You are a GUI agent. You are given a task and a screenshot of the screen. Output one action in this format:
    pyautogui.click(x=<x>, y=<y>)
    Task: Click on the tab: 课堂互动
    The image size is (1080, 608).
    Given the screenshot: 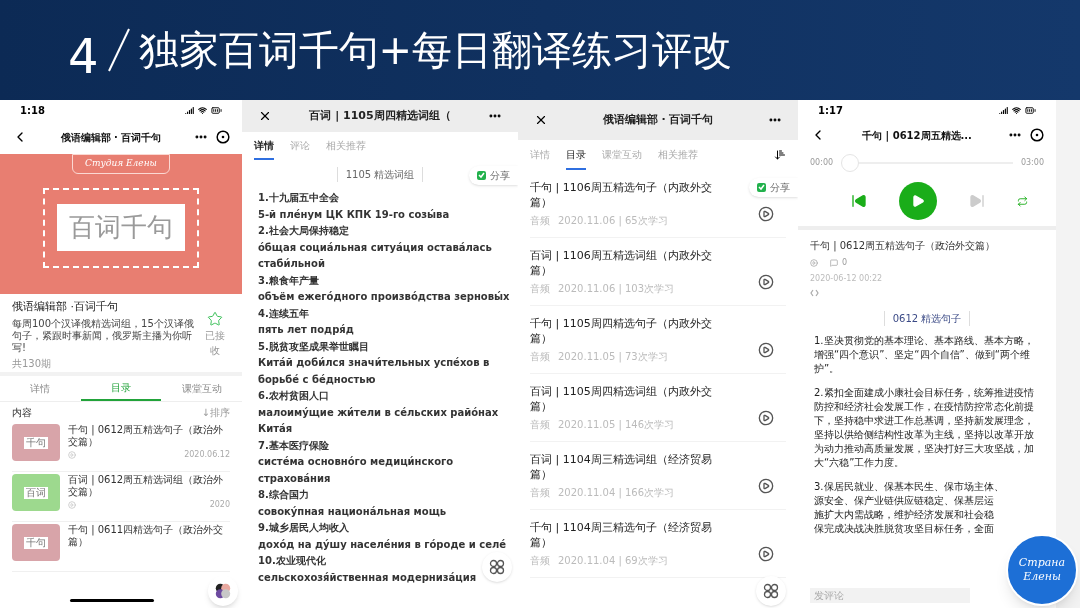 What is the action you would take?
    pyautogui.click(x=201, y=388)
    